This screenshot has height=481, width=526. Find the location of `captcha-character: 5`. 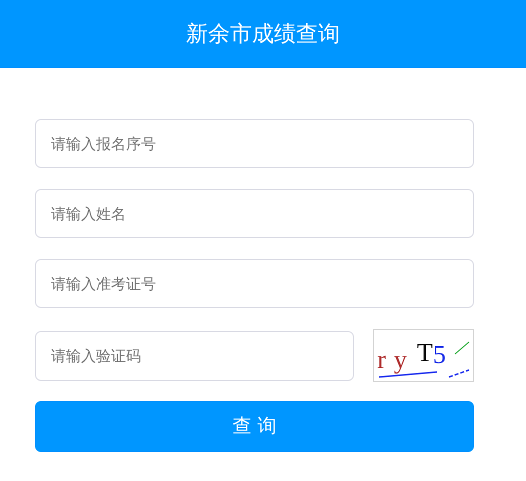

captcha-character: 5 is located at coordinates (439, 355).